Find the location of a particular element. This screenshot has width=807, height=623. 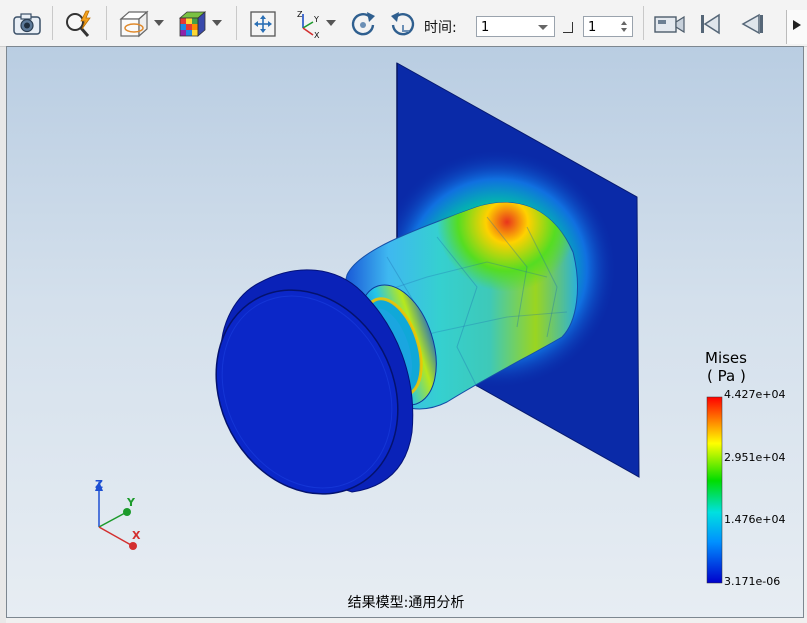

legend-tick-max: 4.427e+04 is located at coordinates (755, 394).